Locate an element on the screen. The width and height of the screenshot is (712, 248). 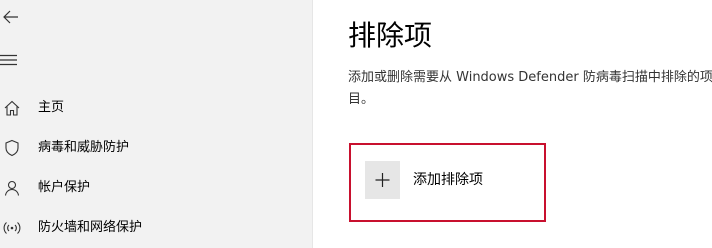
page-title: 排除项 is located at coordinates (390, 35).